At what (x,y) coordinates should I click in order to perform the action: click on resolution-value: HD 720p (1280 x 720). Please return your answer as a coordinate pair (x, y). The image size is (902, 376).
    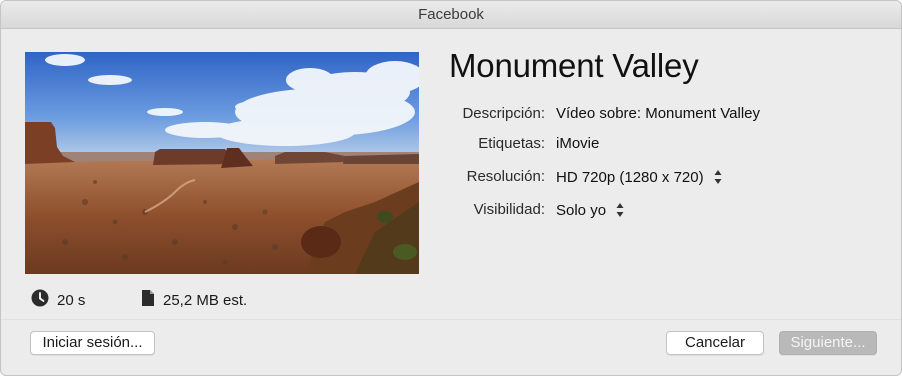
    Looking at the image, I should click on (630, 177).